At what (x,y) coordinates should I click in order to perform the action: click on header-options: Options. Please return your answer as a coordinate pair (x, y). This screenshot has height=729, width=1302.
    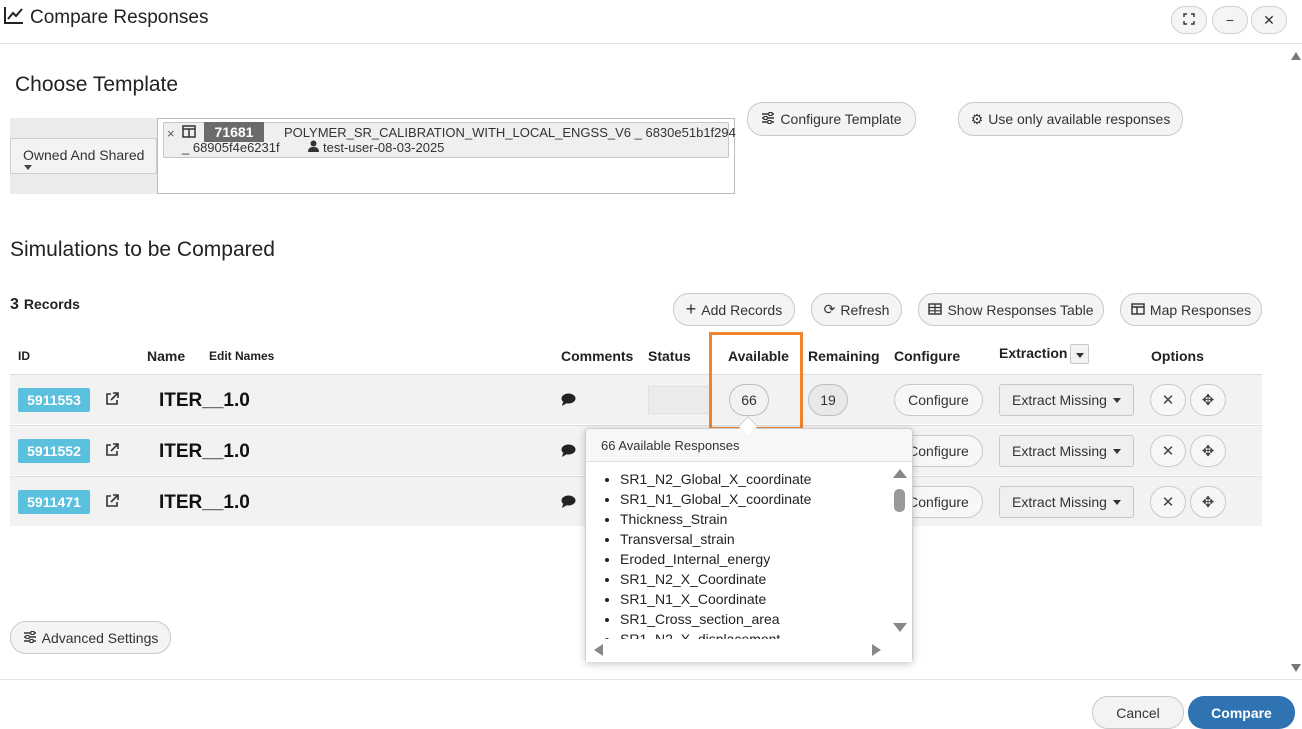
    Looking at the image, I should click on (1177, 356).